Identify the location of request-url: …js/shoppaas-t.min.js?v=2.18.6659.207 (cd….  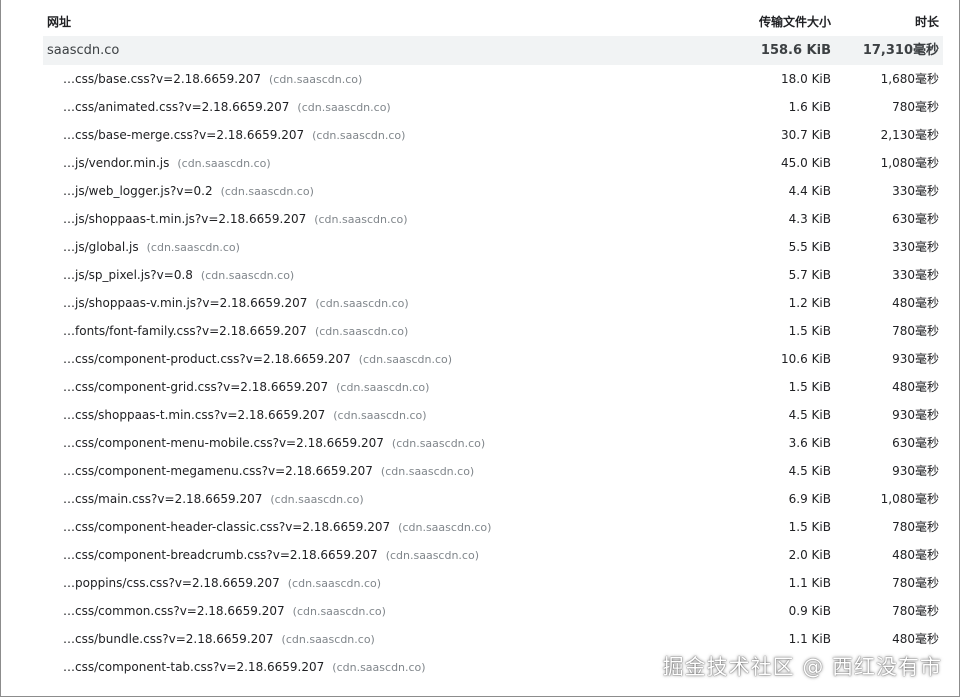
(235, 219).